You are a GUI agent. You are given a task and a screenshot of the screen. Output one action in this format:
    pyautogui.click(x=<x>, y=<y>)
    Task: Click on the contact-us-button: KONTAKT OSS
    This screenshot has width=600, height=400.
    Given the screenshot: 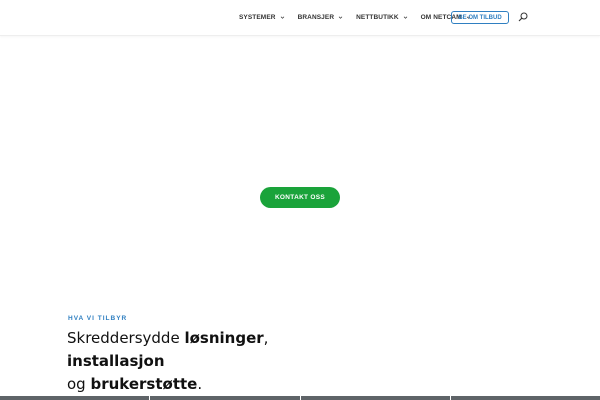 What is the action you would take?
    pyautogui.click(x=300, y=197)
    